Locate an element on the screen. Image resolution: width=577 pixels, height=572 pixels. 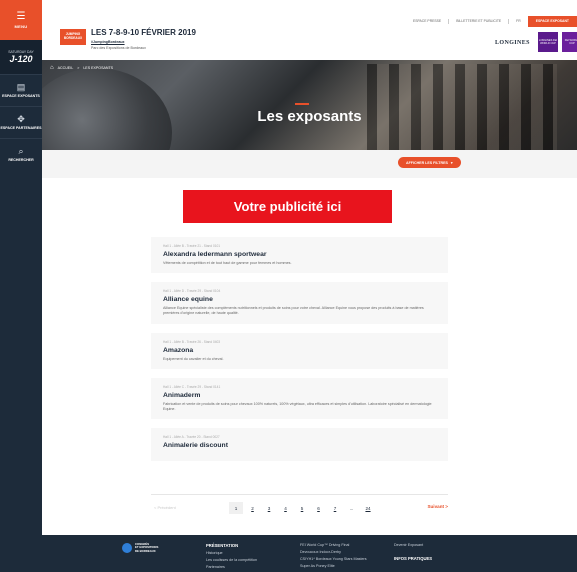
sponsor-logo: LONGINES is located at coordinates (512, 43).